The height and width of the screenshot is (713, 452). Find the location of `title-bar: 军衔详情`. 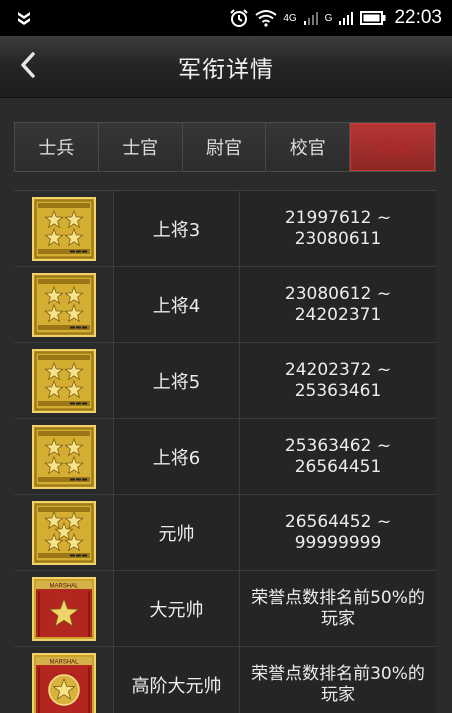

title-bar: 军衔详情 is located at coordinates (226, 67).